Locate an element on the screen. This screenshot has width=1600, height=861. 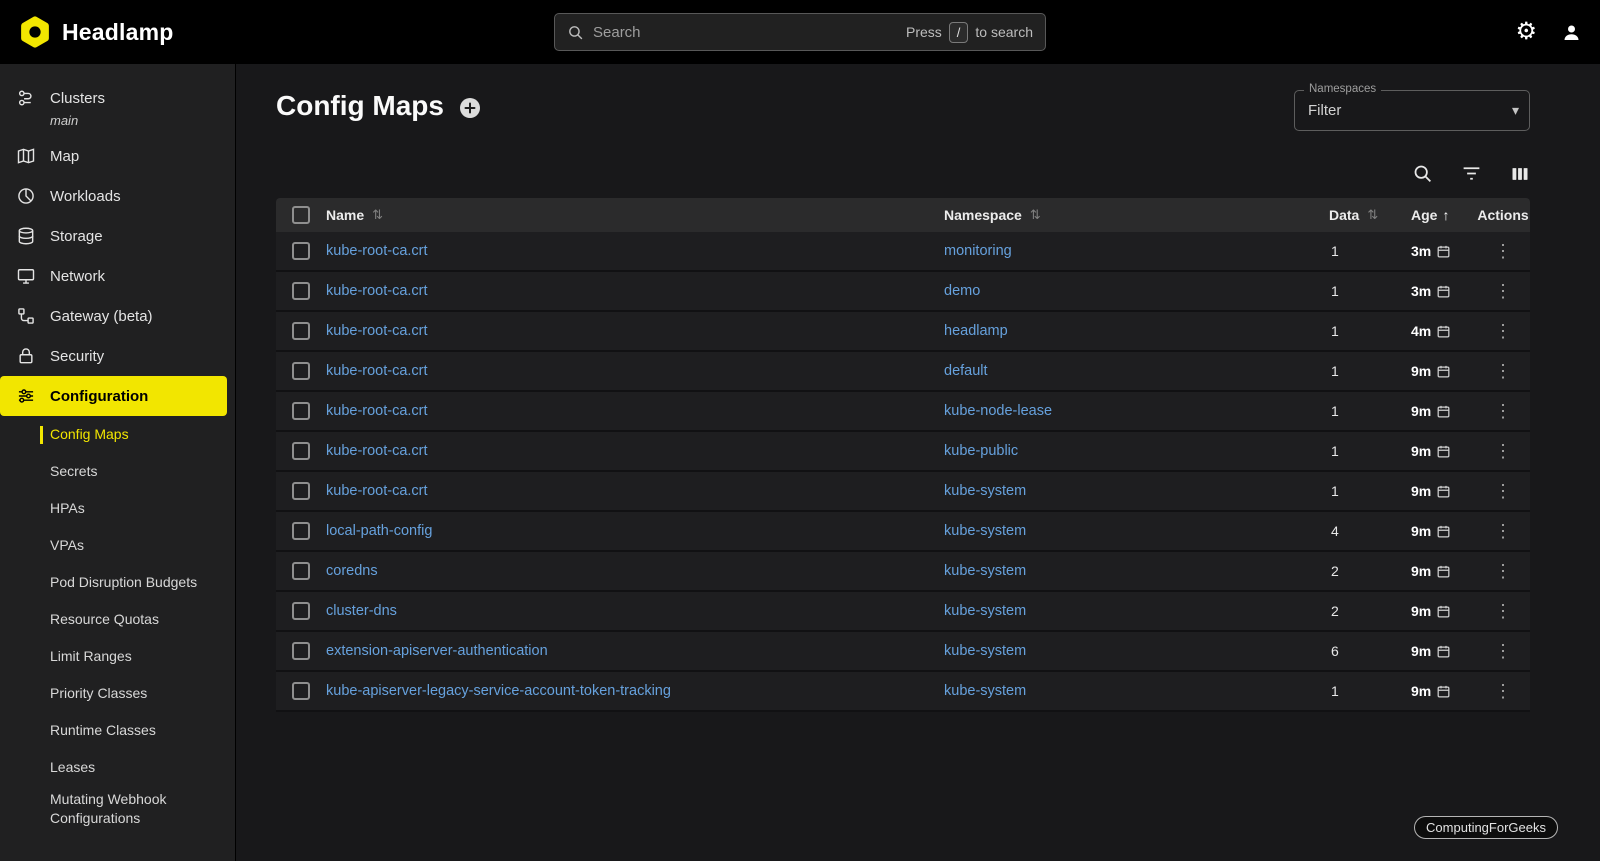
sidebar-item-clusters: Clusters is located at coordinates (117, 98).